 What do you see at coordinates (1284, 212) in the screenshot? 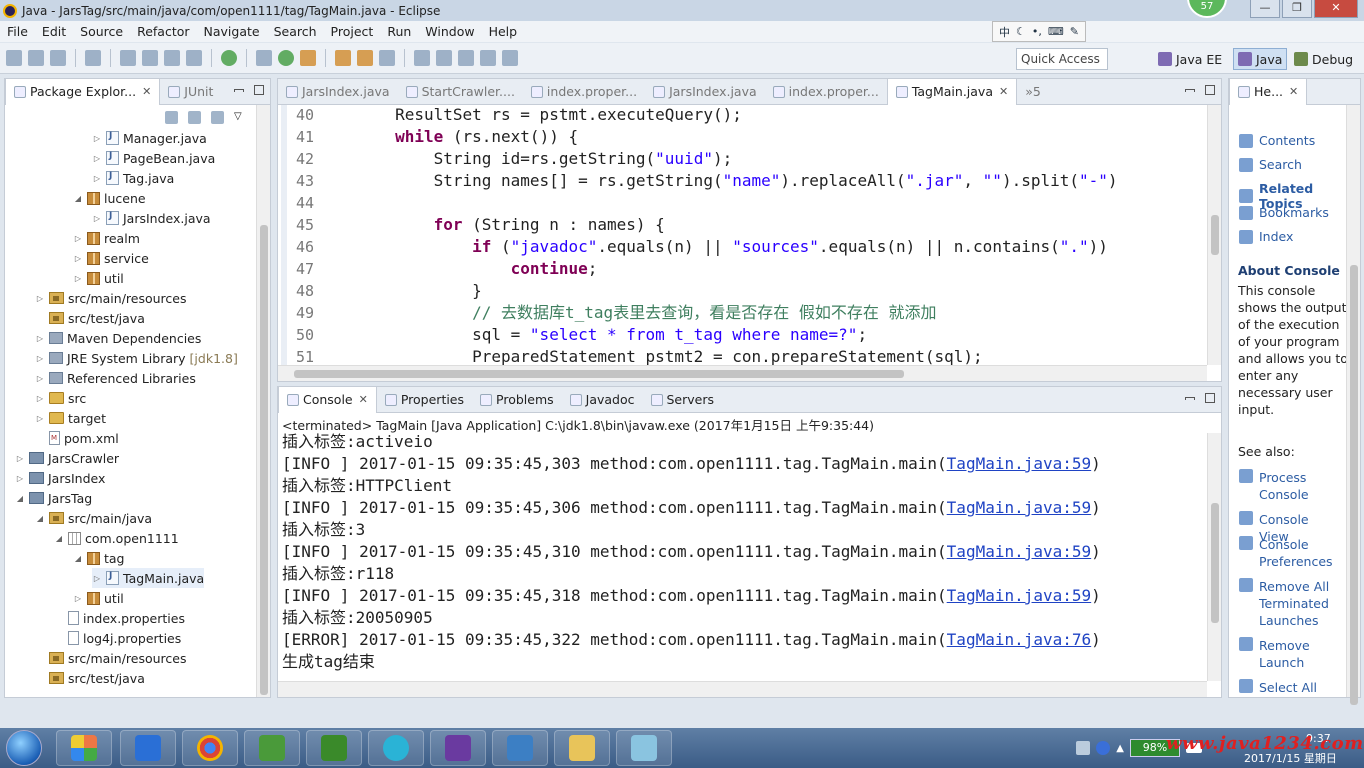
I see `help-link-bookmarks: Bookmarks` at bounding box center [1284, 212].